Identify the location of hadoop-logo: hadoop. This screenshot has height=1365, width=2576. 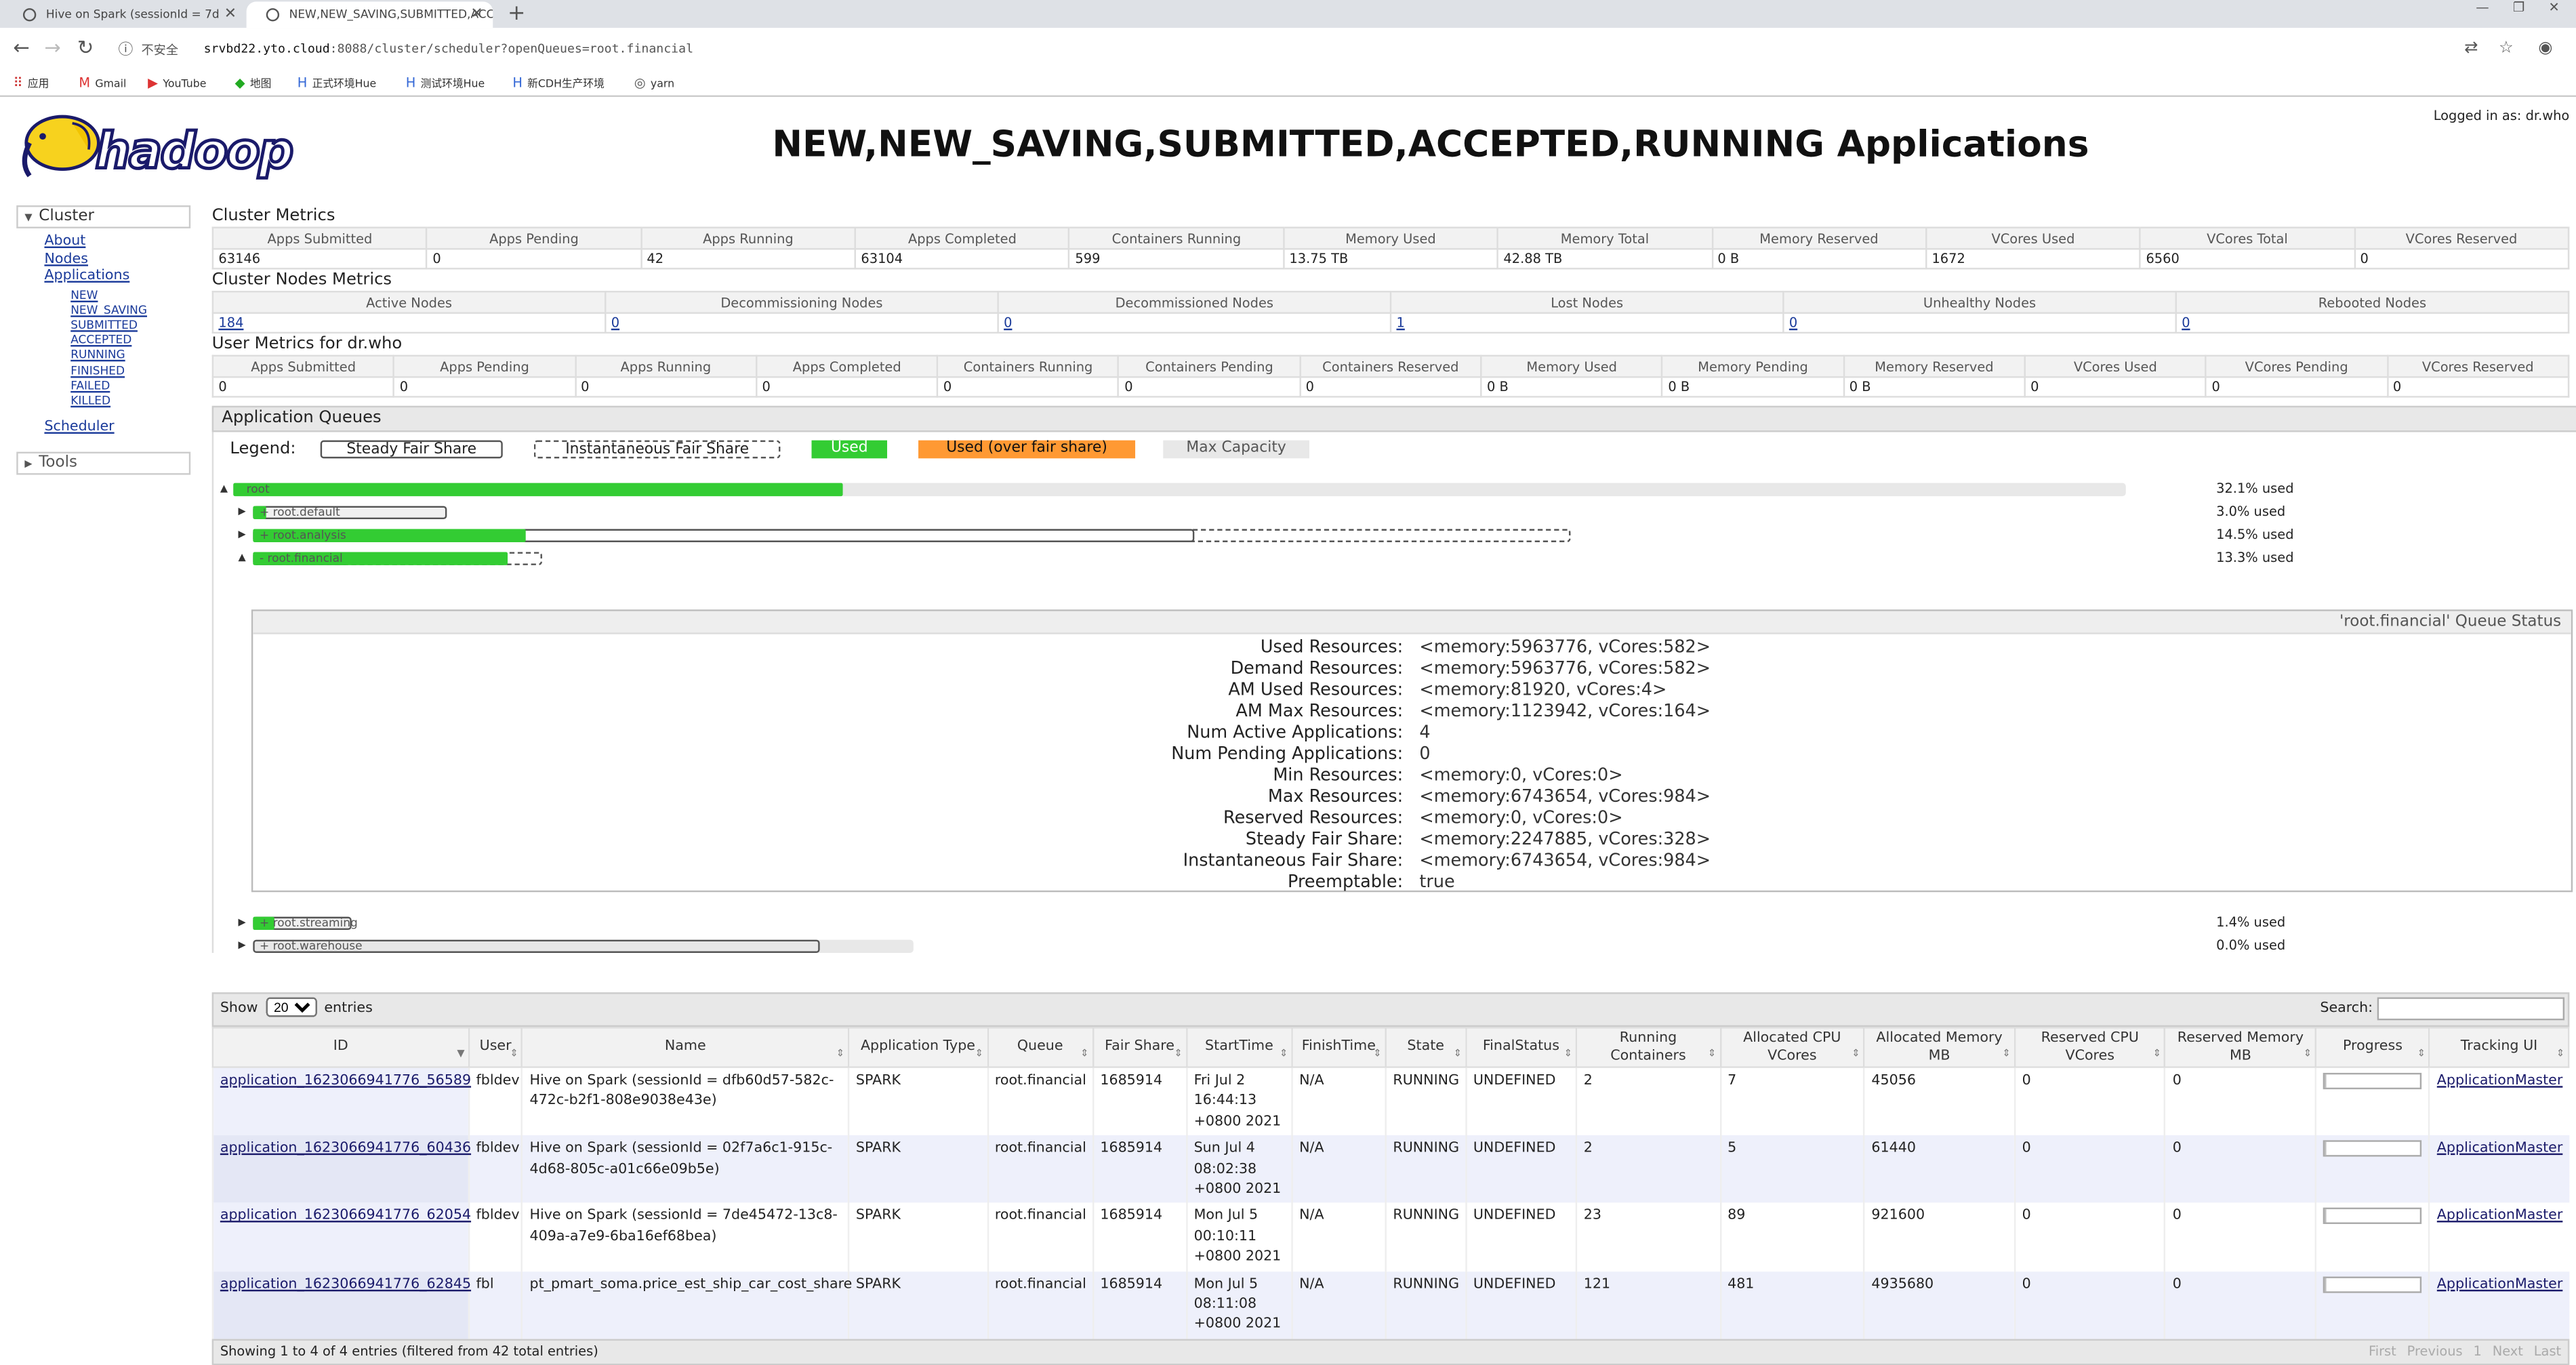
(168, 147).